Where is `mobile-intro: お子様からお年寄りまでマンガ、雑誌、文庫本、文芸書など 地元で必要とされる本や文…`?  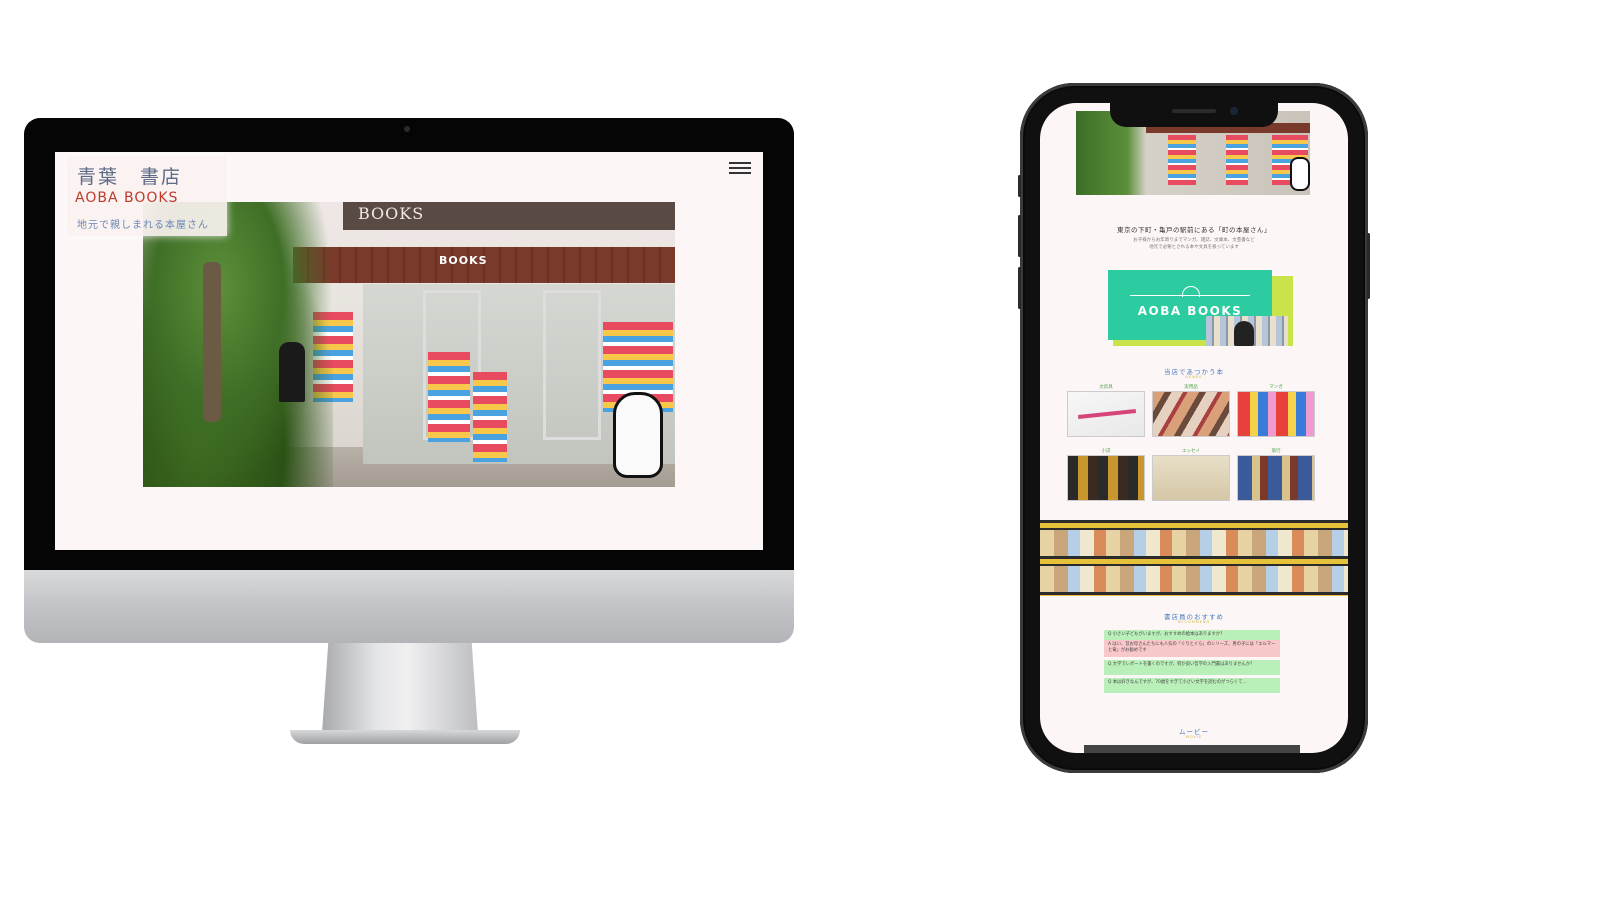 mobile-intro: お子様からお年寄りまでマンガ、雑誌、文庫本、文芸書など 地元で必要とされる本や文… is located at coordinates (1194, 244).